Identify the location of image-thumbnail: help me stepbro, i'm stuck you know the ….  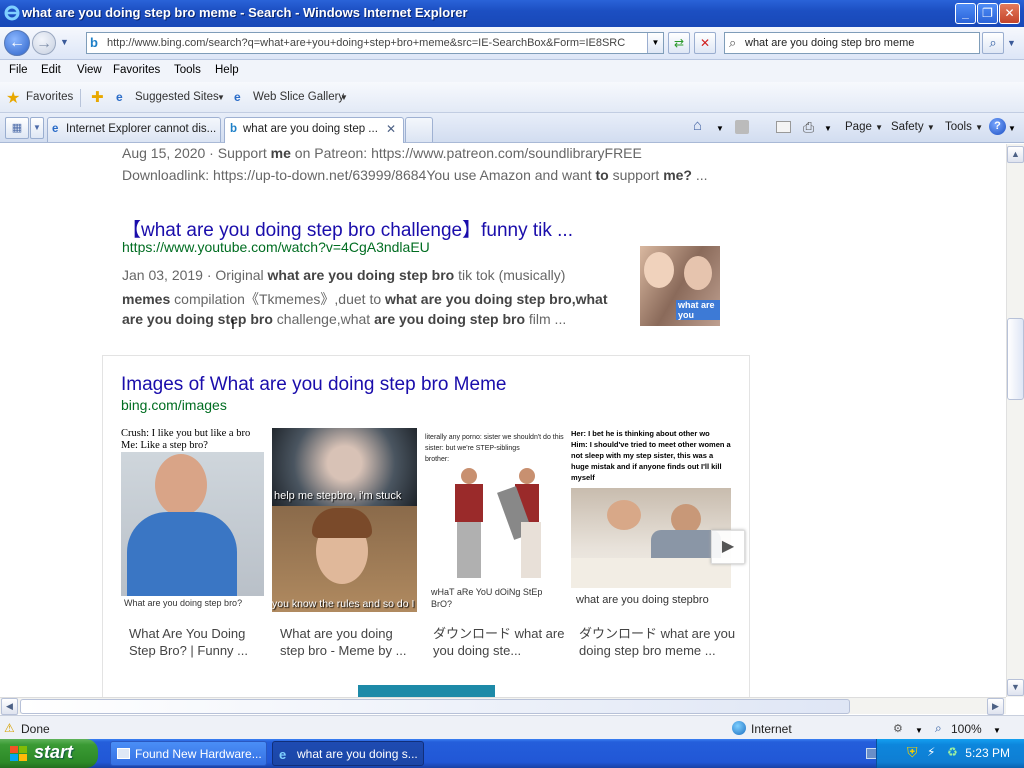
(344, 520).